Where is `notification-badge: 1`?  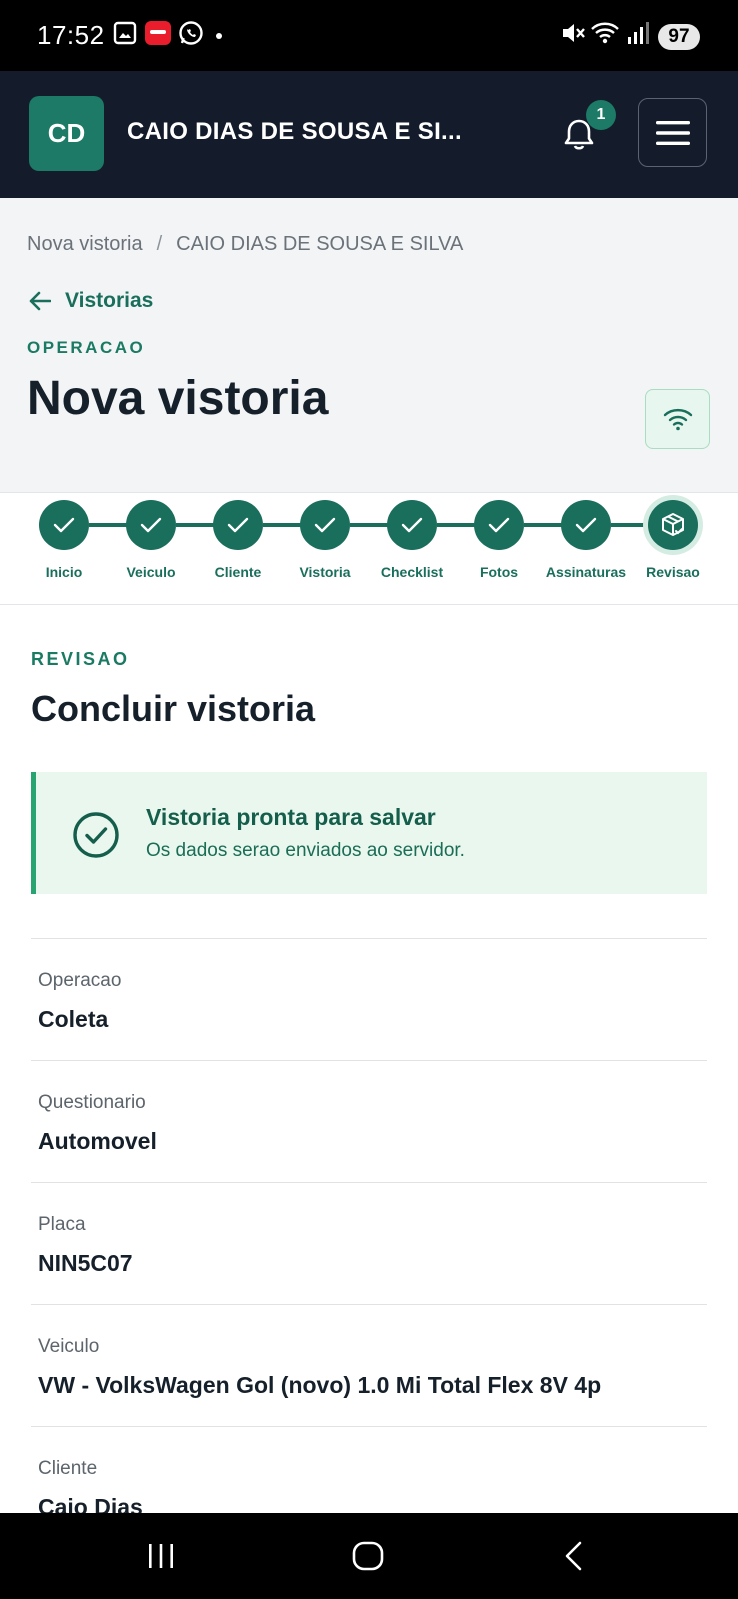 notification-badge: 1 is located at coordinates (601, 115).